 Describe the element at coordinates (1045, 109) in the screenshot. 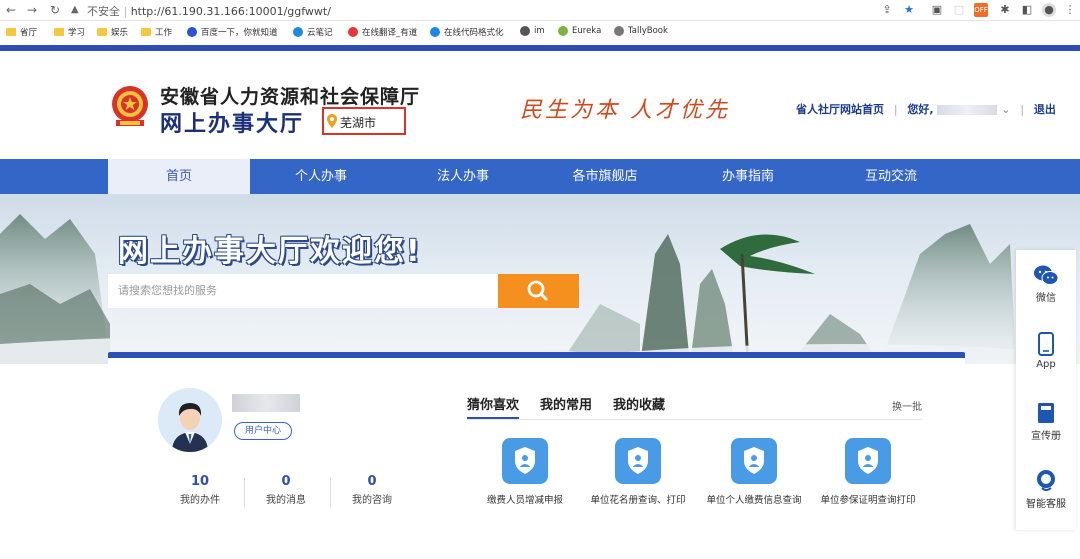

I see `logout-link: 退出` at that location.